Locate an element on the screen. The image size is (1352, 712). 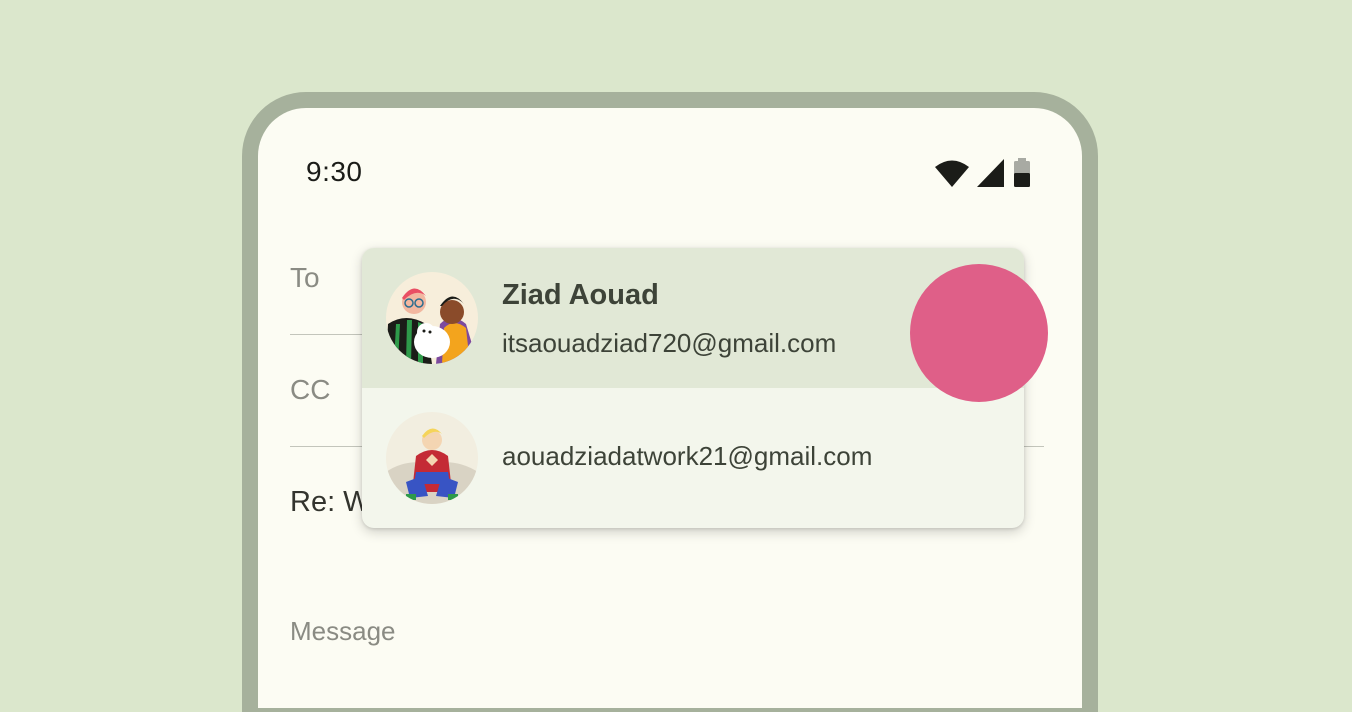
cell-signal-icon is located at coordinates (990, 173).